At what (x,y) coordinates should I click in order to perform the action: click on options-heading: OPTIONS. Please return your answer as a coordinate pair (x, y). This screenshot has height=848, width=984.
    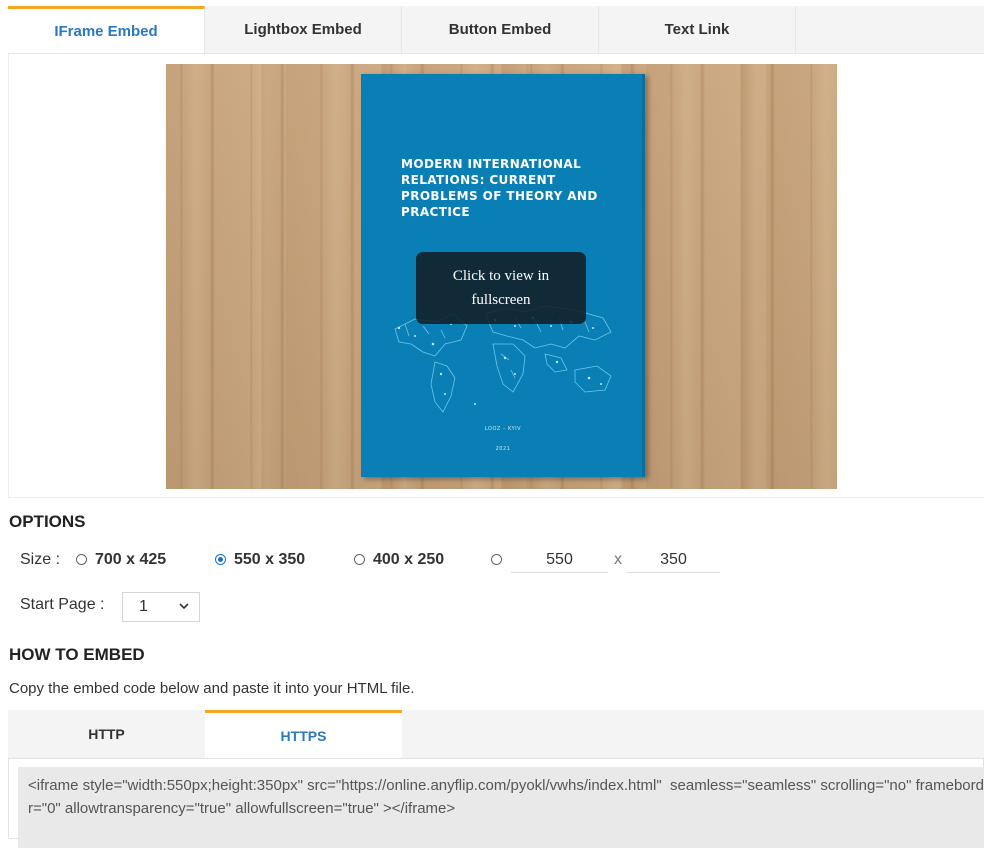
    Looking at the image, I should click on (47, 521).